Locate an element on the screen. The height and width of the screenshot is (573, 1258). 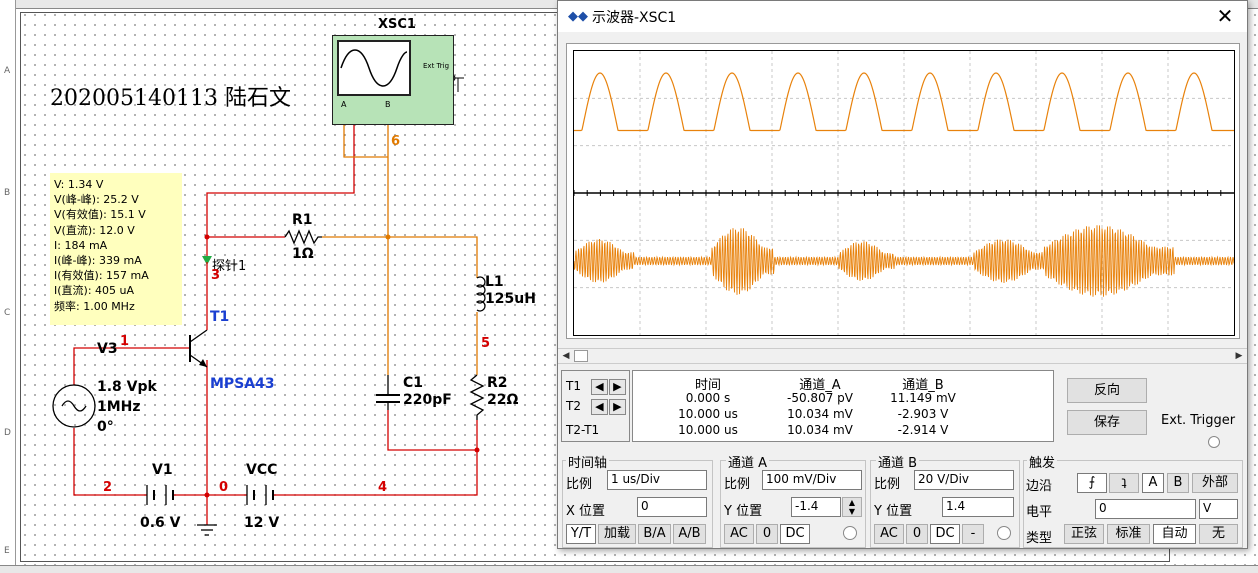
t1-right-arrow-icon: ▶ is located at coordinates (617, 387).